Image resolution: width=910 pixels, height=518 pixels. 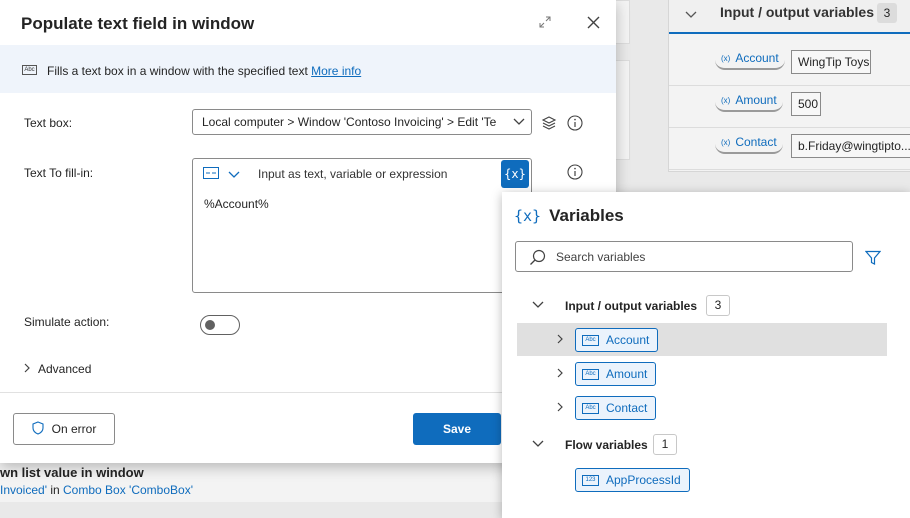 I want to click on variable-chip: 123 AppProcessId, so click(x=632, y=480).